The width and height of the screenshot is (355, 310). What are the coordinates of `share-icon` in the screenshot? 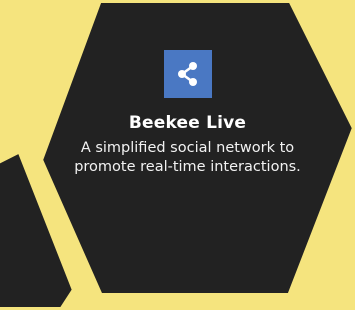 It's located at (187, 74).